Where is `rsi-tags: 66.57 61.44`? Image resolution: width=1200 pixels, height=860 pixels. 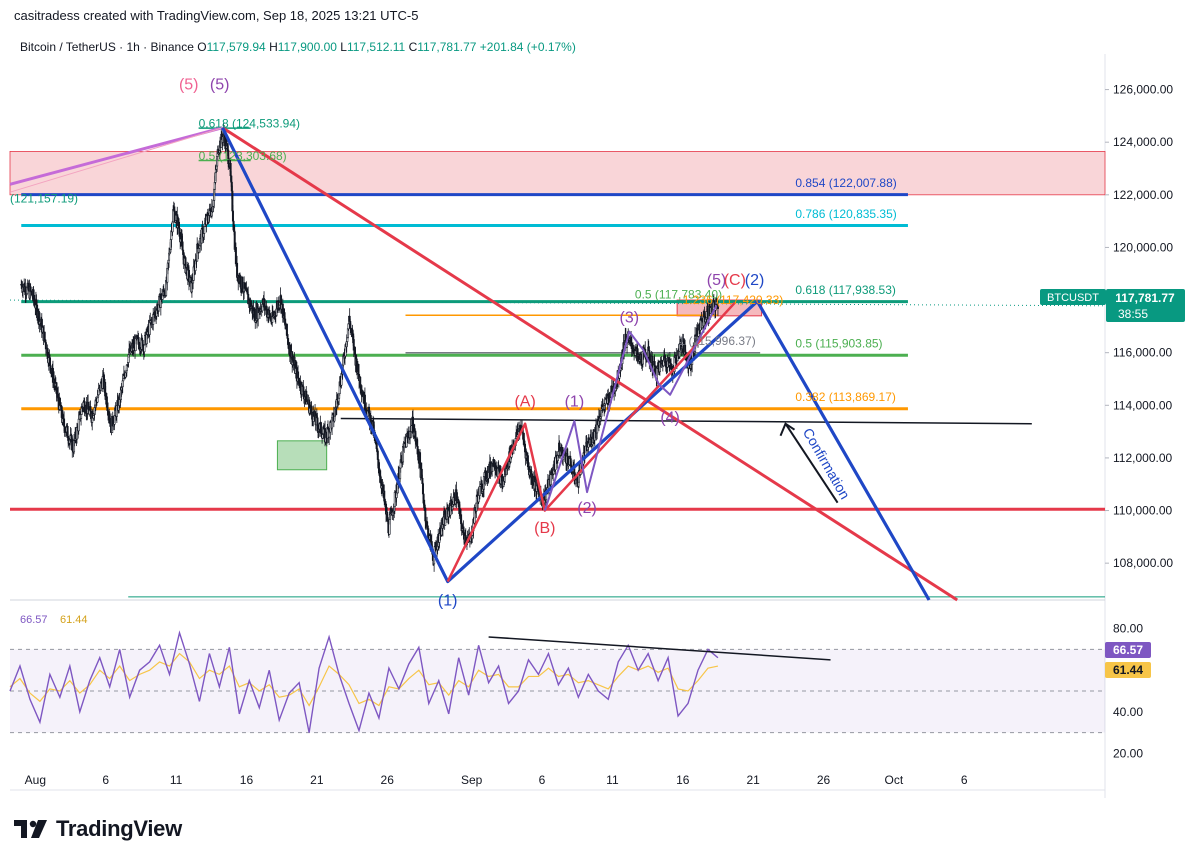 rsi-tags: 66.57 61.44 is located at coordinates (1128, 660).